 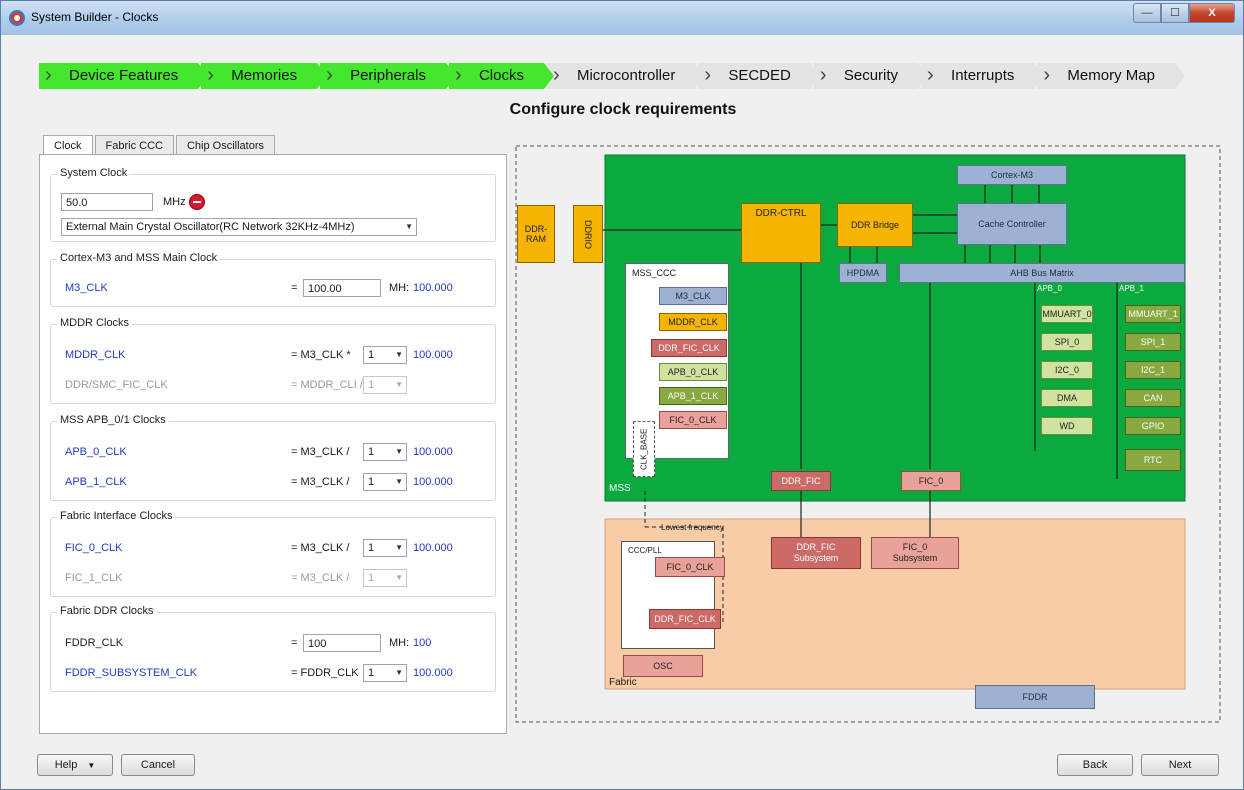 I want to click on fddr-subsystem-clk-result: 100.000, so click(x=433, y=673).